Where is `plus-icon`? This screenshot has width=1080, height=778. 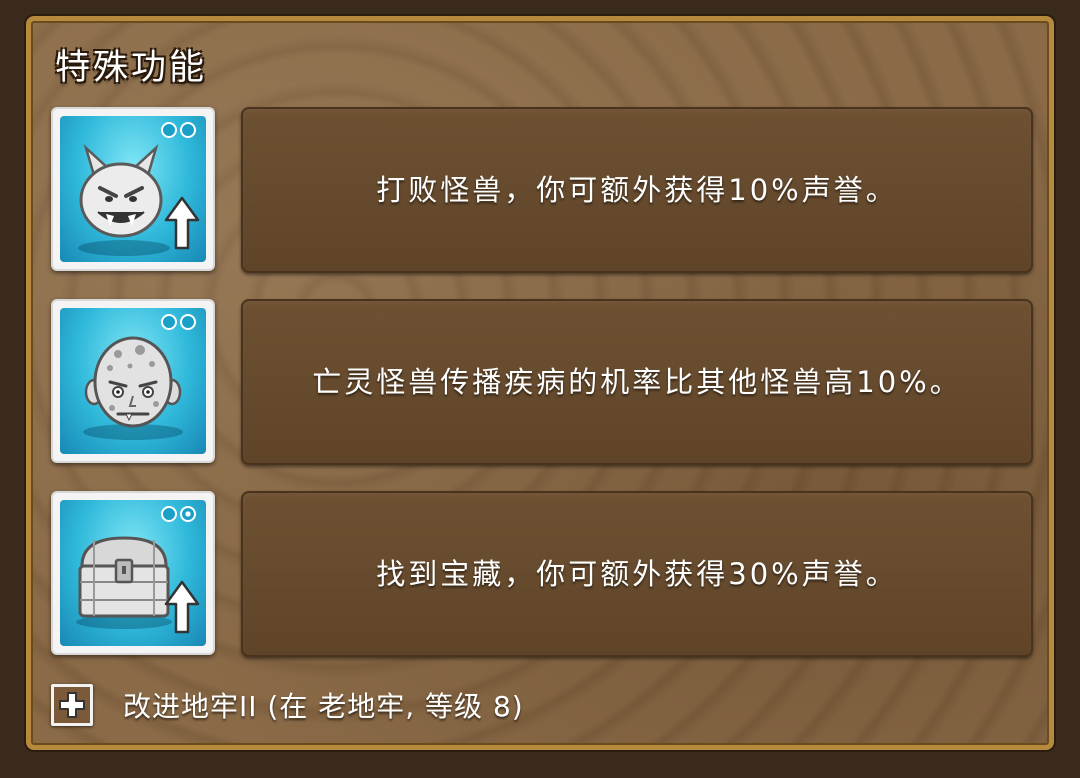
plus-icon is located at coordinates (72, 705).